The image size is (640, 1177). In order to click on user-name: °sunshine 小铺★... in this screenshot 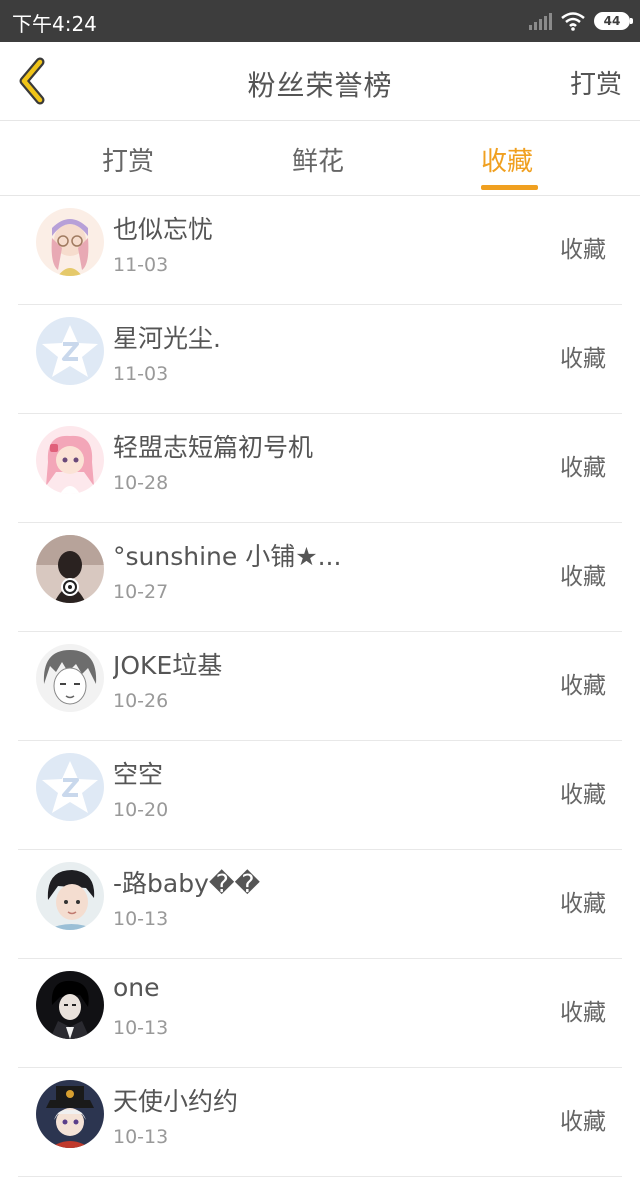, I will do `click(227, 556)`.